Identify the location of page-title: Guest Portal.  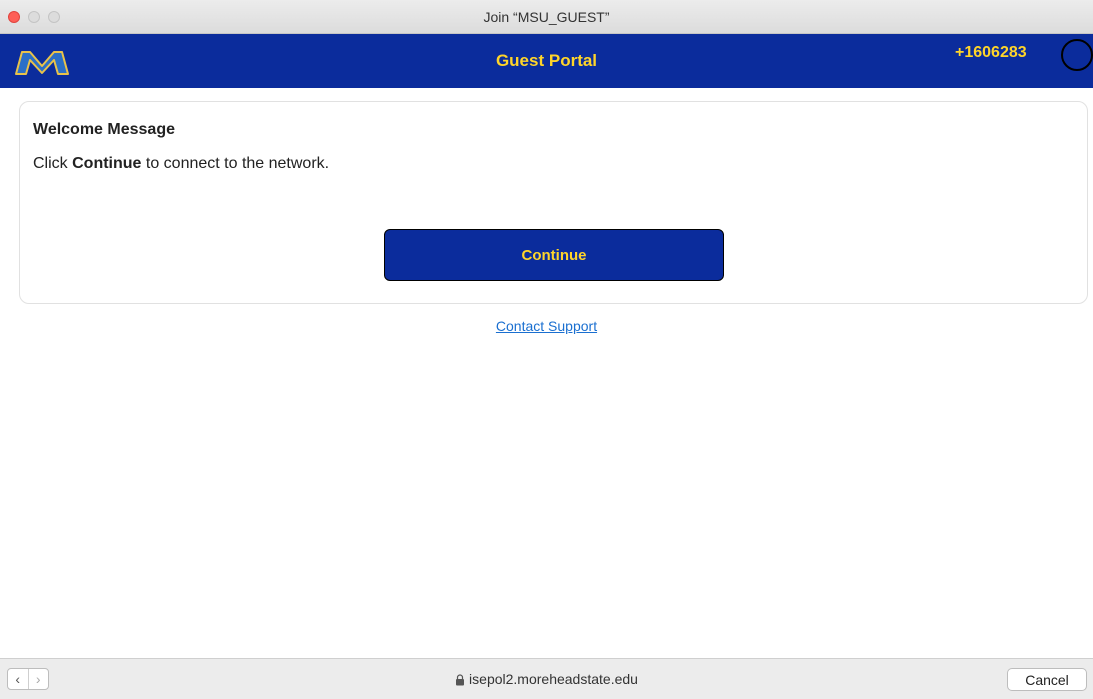
(546, 60).